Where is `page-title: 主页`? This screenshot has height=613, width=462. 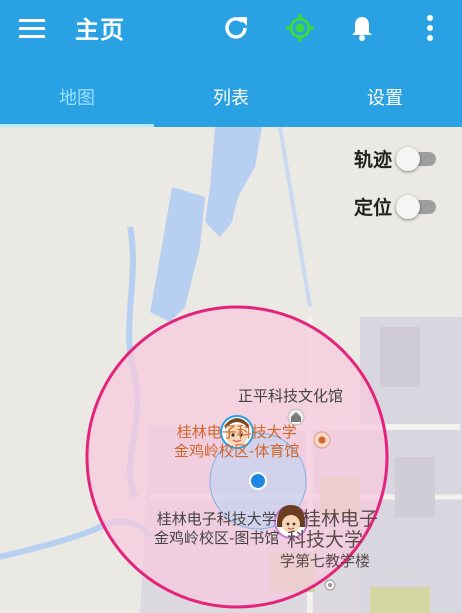
page-title: 主页 is located at coordinates (100, 30).